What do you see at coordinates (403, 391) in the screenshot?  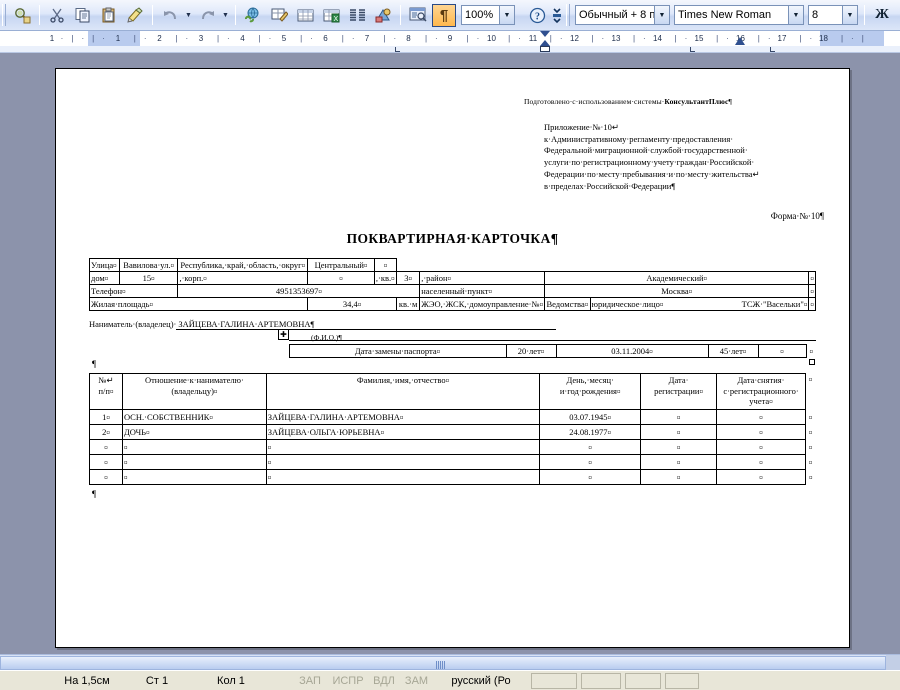 I see `header-fio: Фамилия,·имя,·отчество¤` at bounding box center [403, 391].